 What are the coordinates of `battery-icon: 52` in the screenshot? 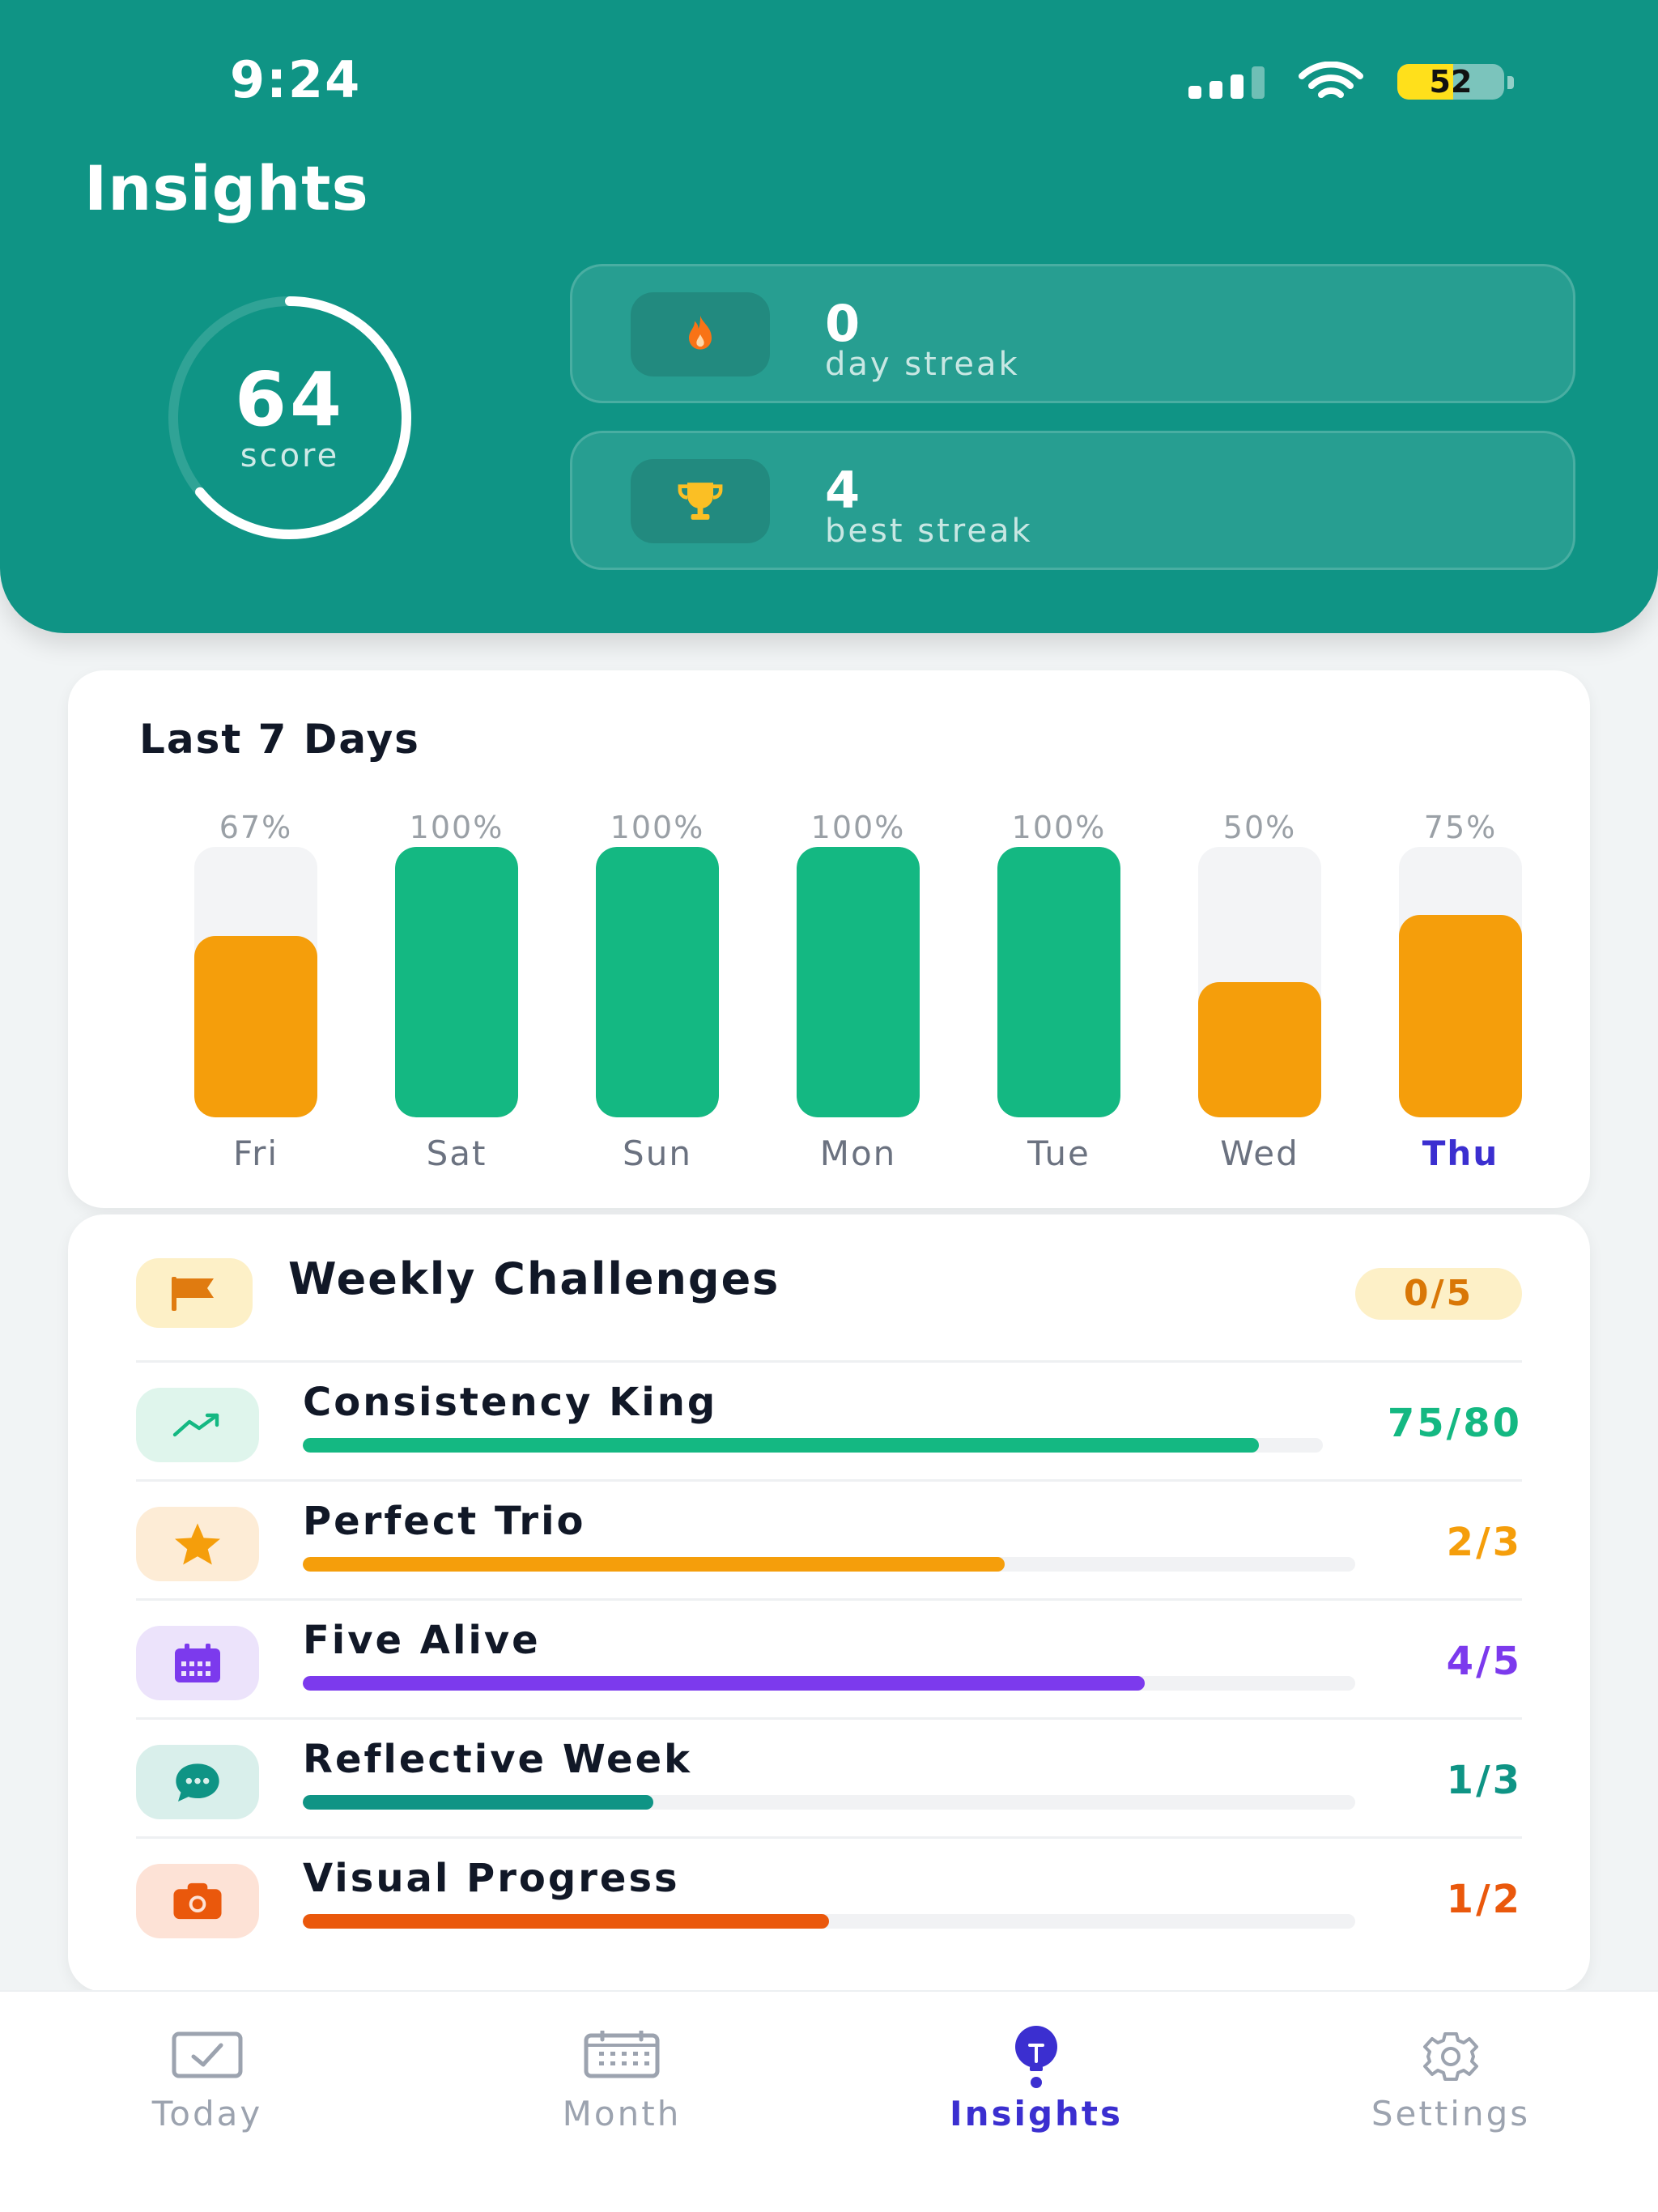 It's located at (1450, 82).